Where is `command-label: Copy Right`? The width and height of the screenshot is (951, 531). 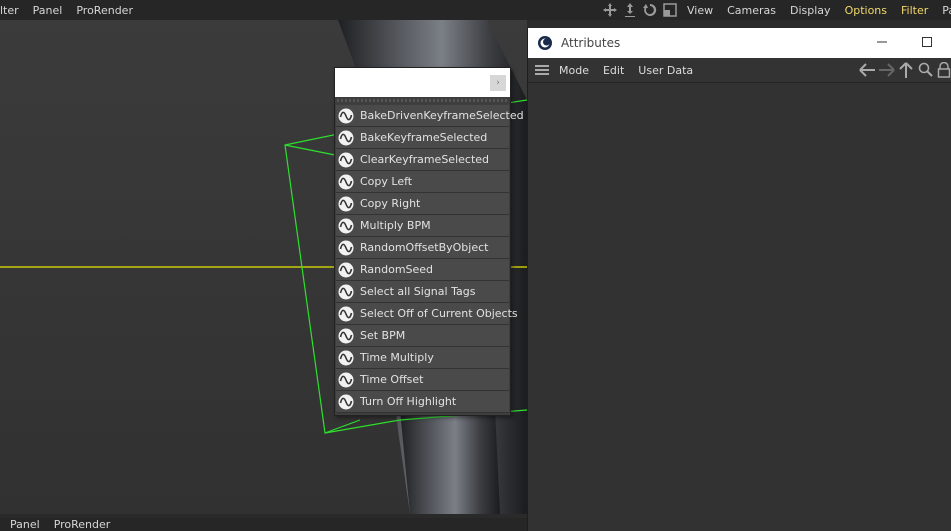 command-label: Copy Right is located at coordinates (390, 203).